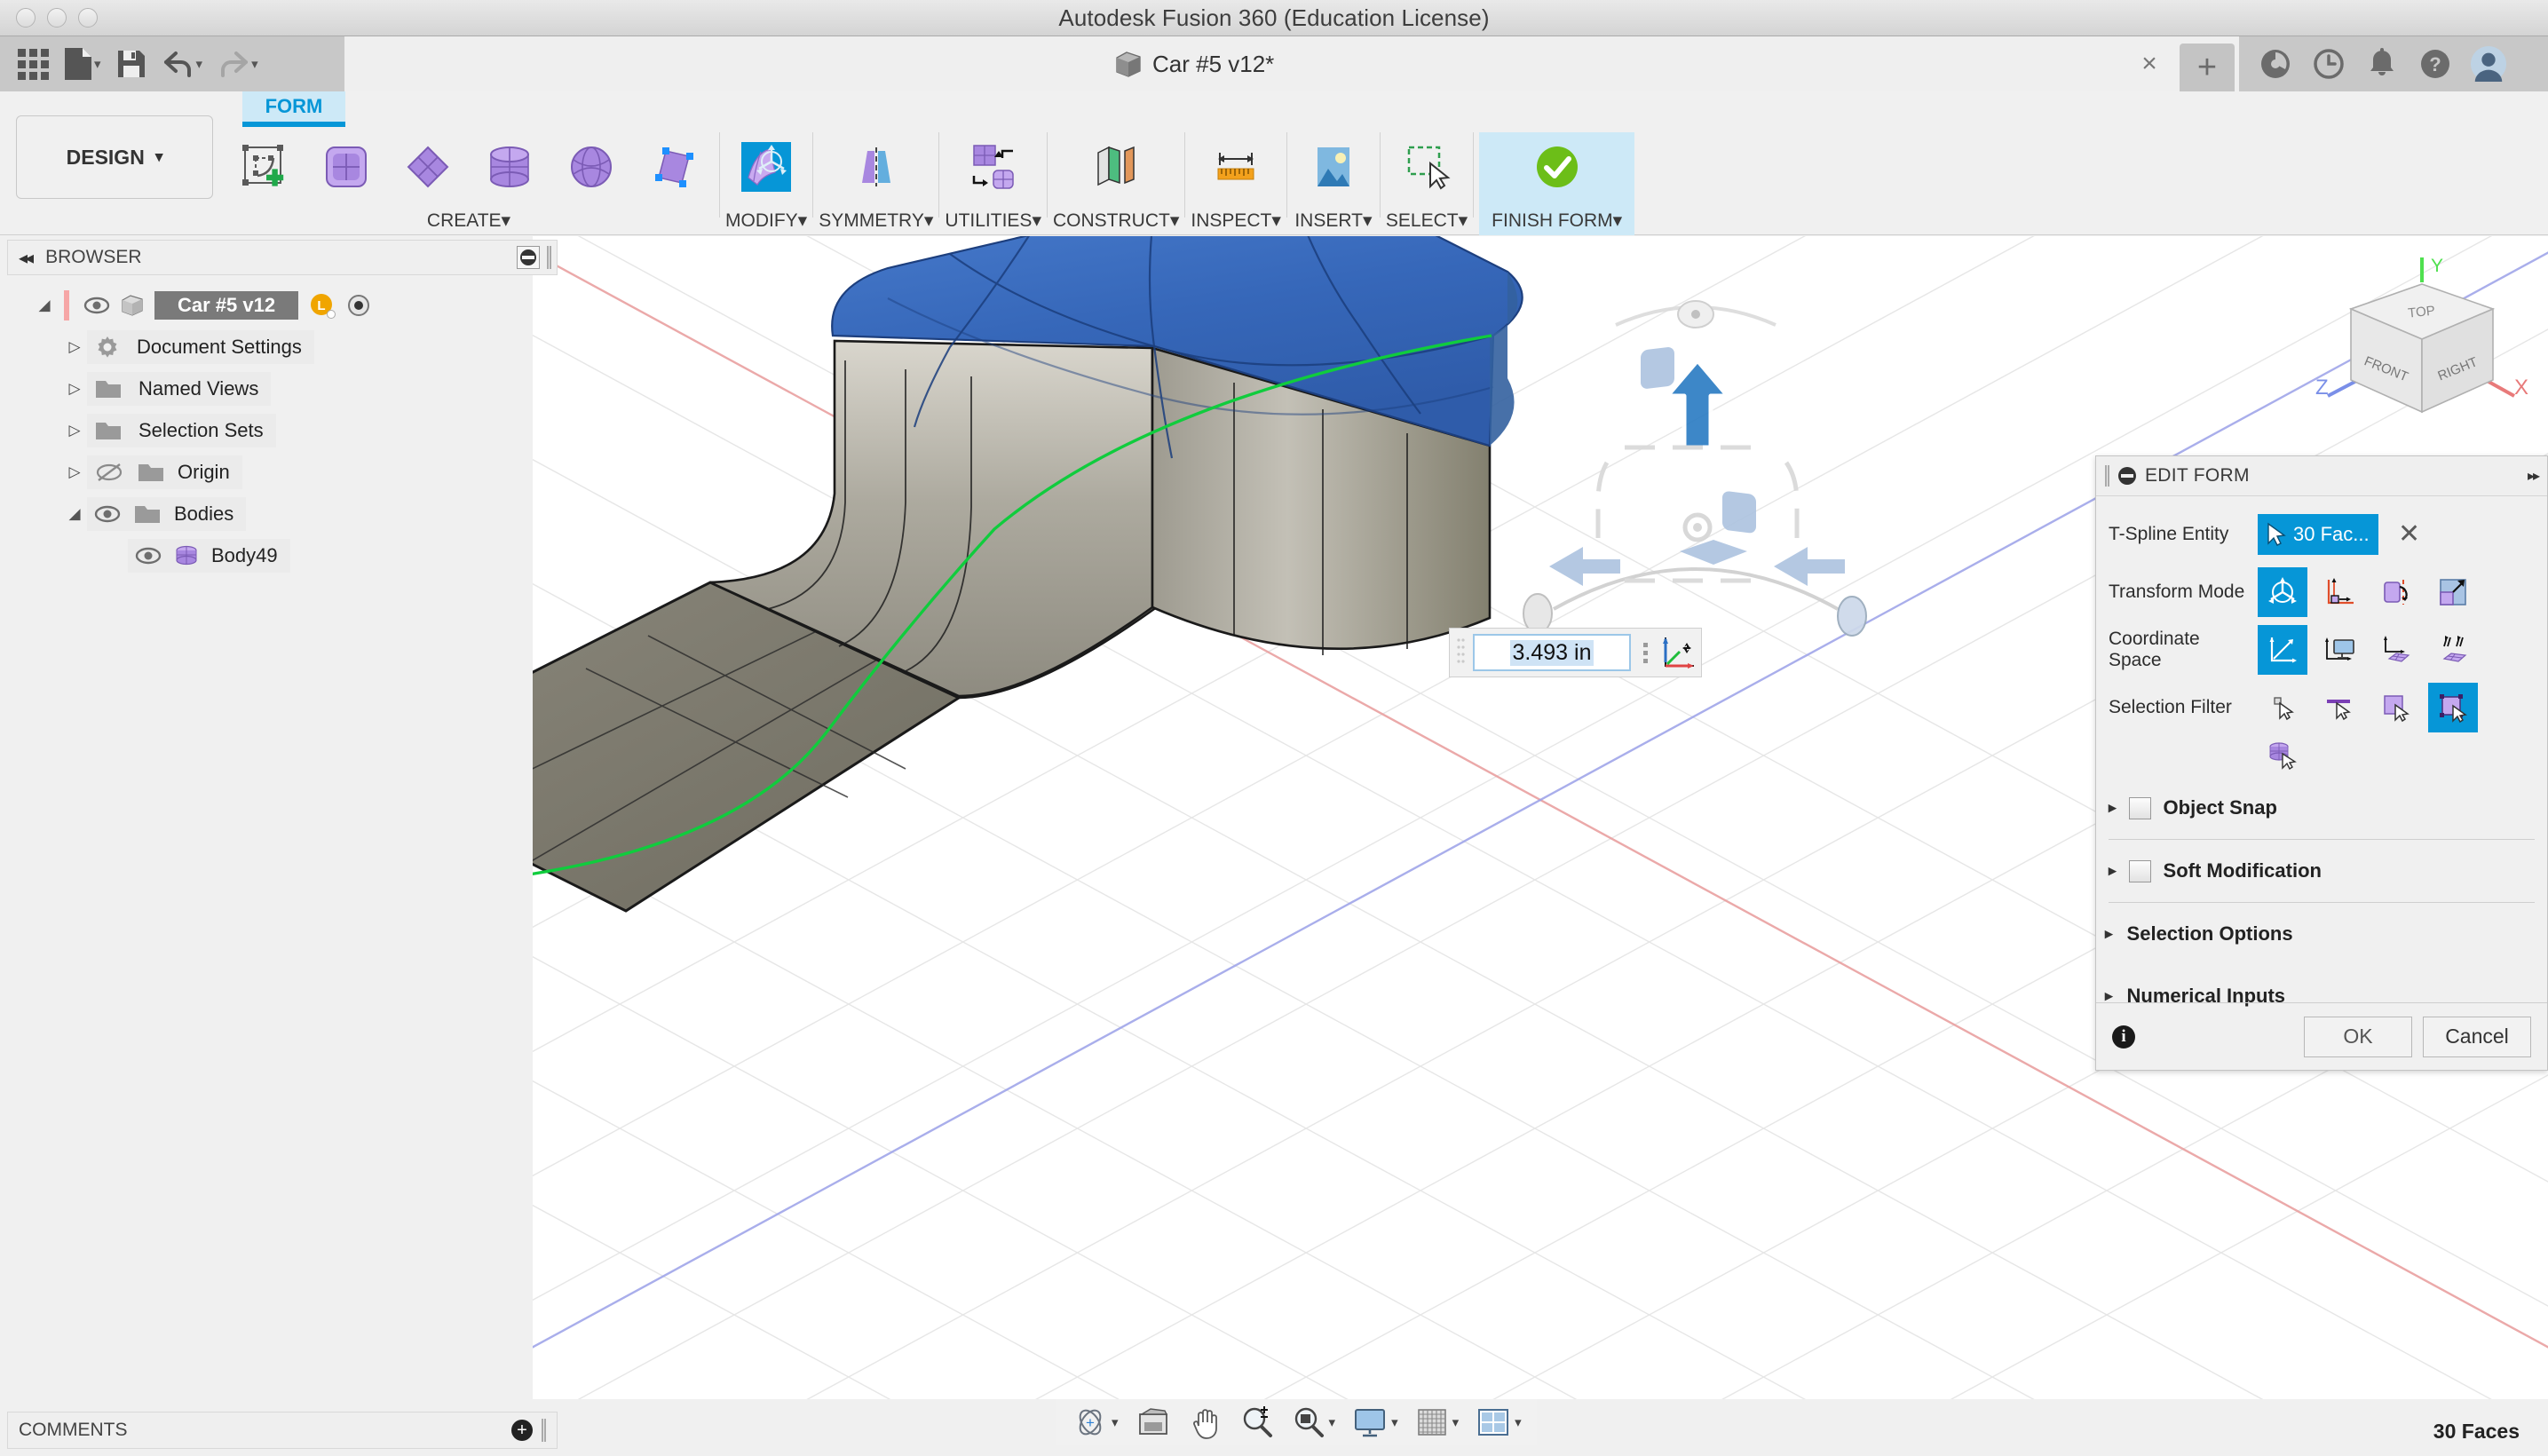 This screenshot has width=2548, height=1456. Describe the element at coordinates (876, 222) in the screenshot. I see `ribbon-group-label-symmetry: SYMMETRY▾` at that location.